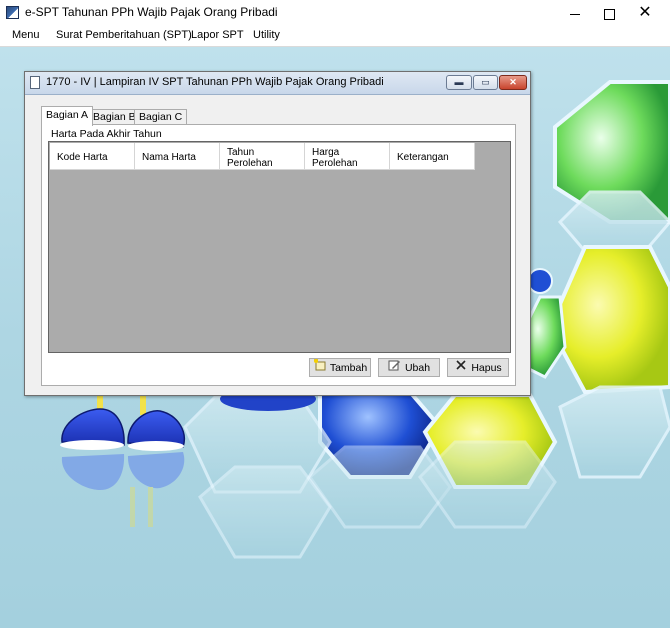 The image size is (670, 628). What do you see at coordinates (395, 368) in the screenshot?
I see `edit-pencil-icon` at bounding box center [395, 368].